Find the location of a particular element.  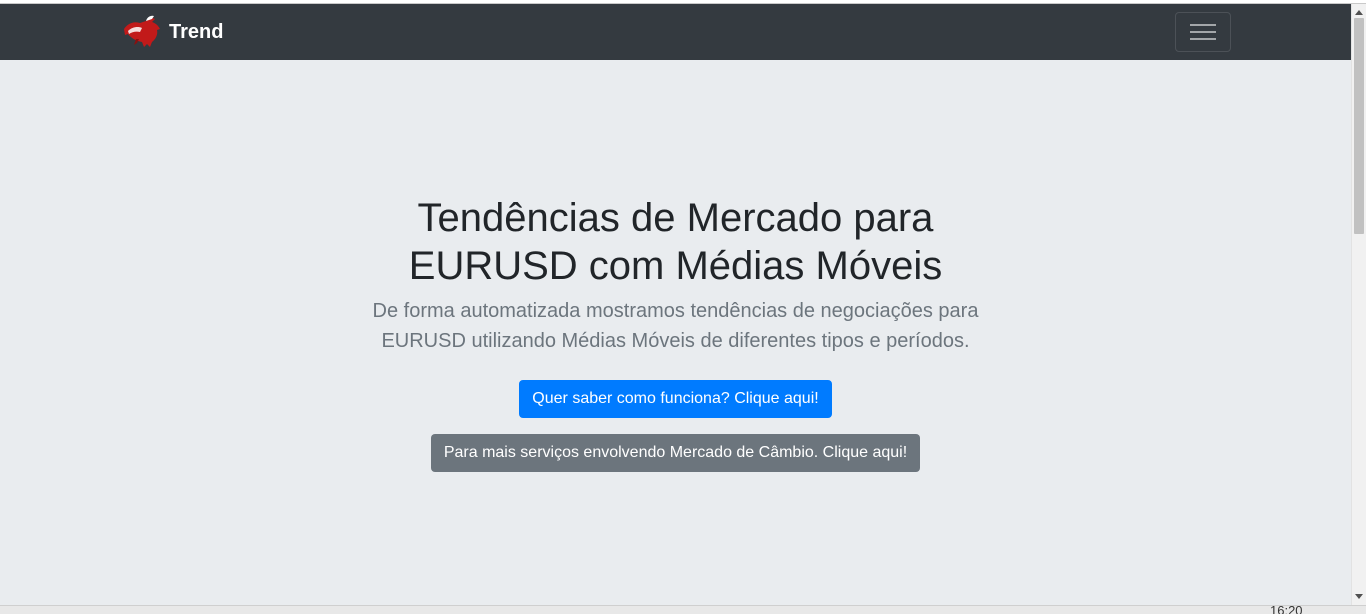

scroll-up-arrow-icon is located at coordinates (1359, 12).